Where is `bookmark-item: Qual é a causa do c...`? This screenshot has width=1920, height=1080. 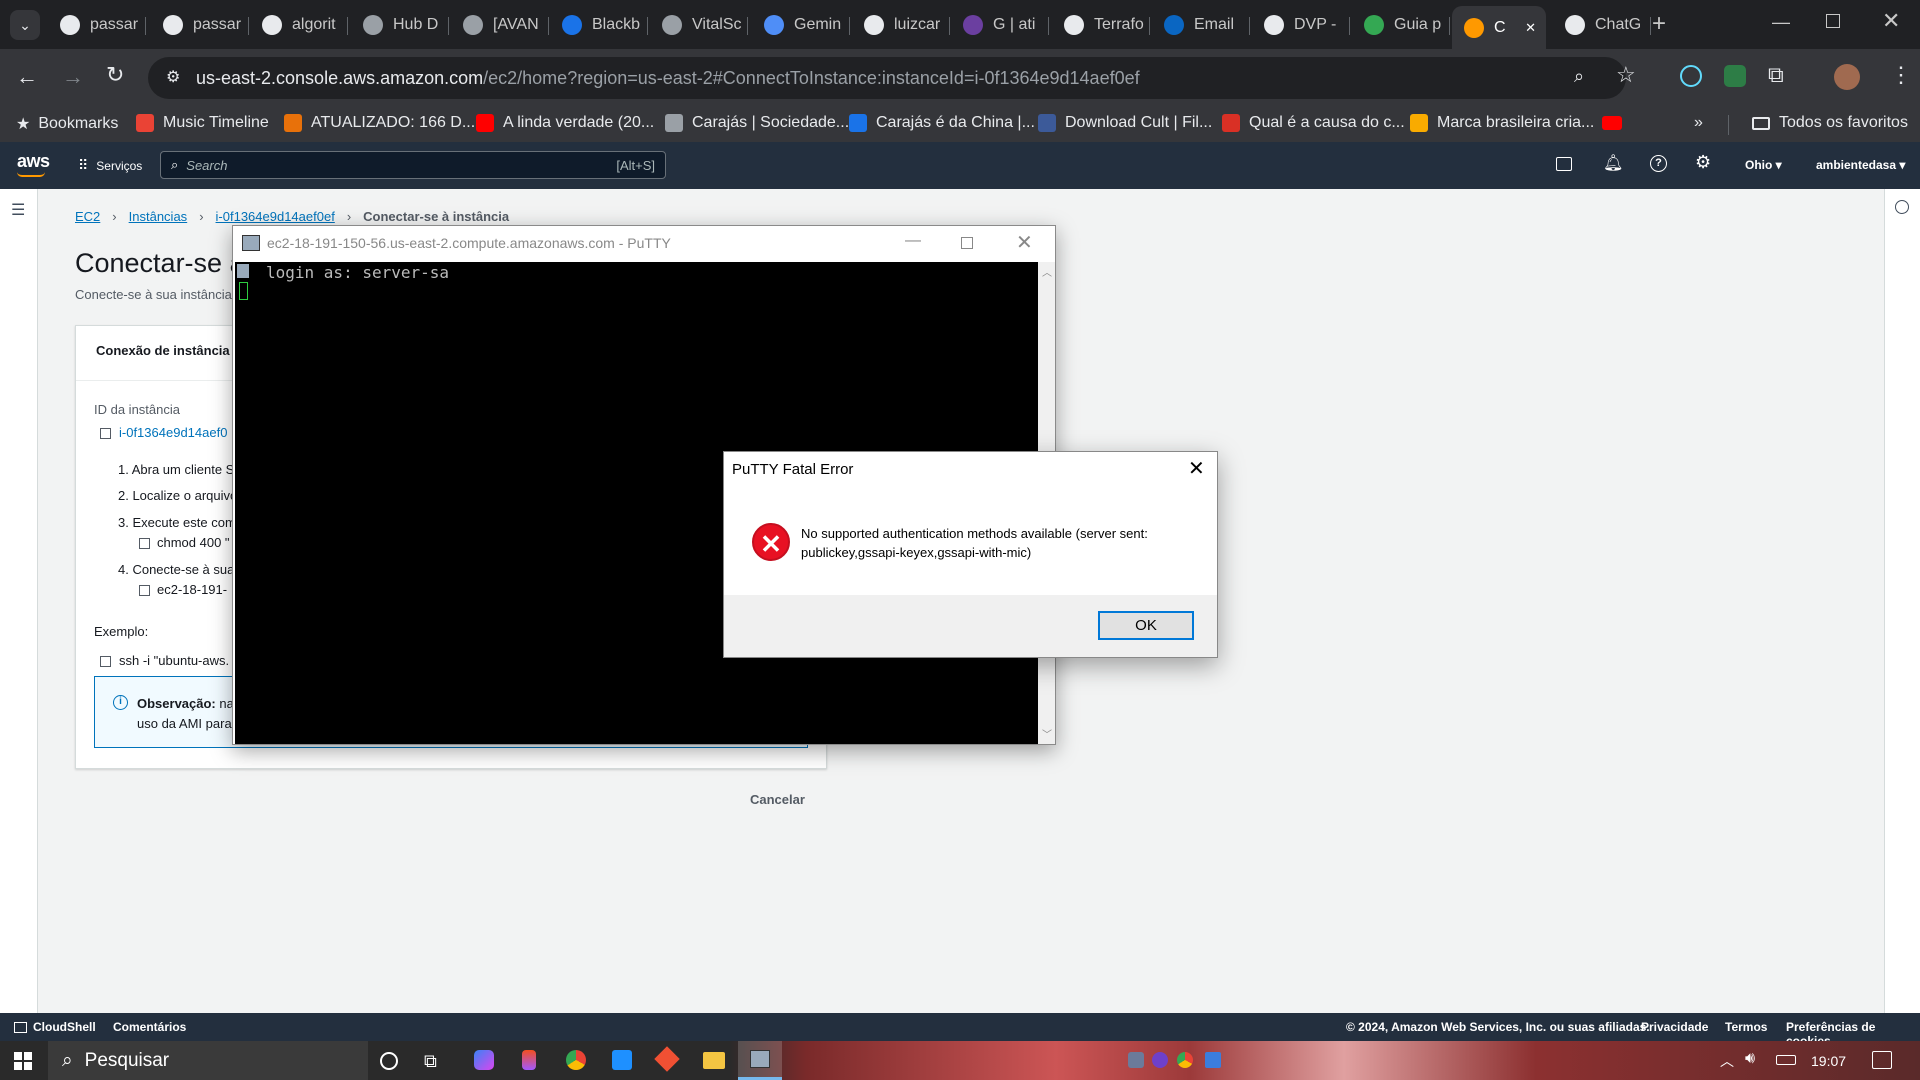
bookmark-item: Qual é a causa do c... is located at coordinates (1313, 123).